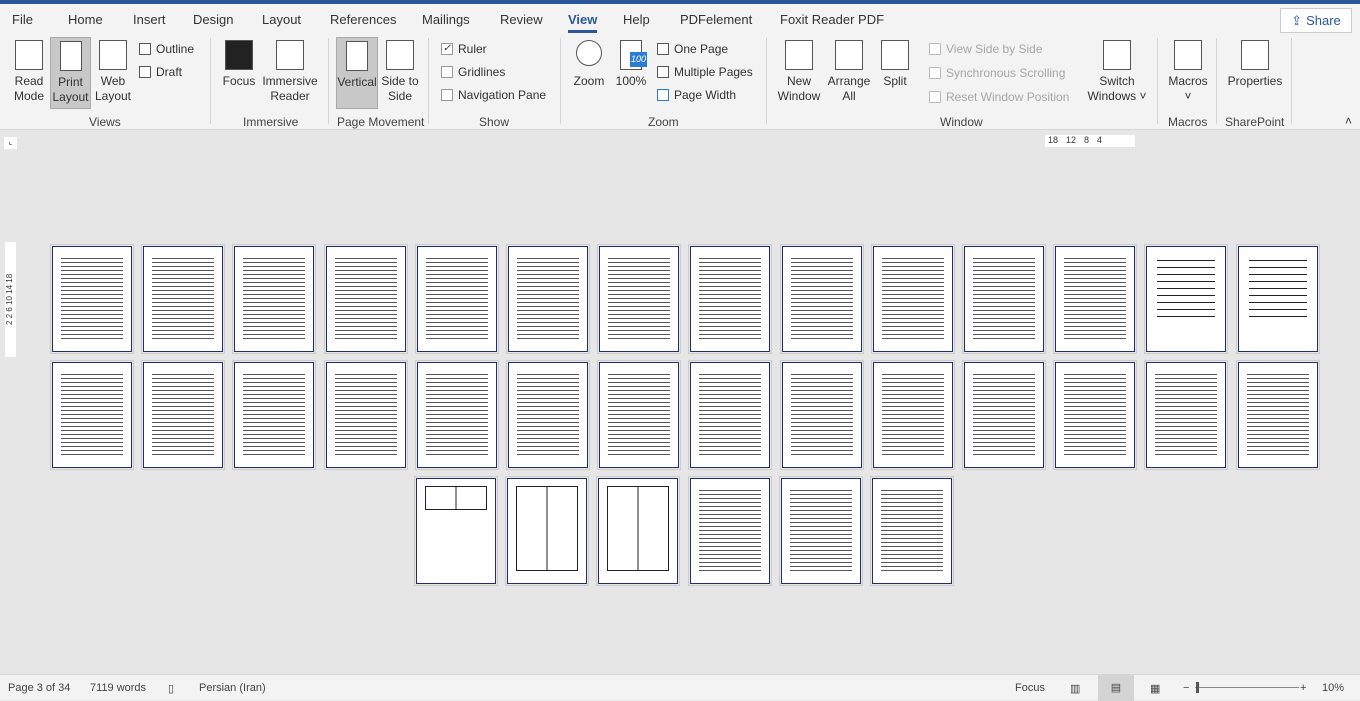  What do you see at coordinates (171, 688) in the screenshot?
I see `proofing-icon: ▯` at bounding box center [171, 688].